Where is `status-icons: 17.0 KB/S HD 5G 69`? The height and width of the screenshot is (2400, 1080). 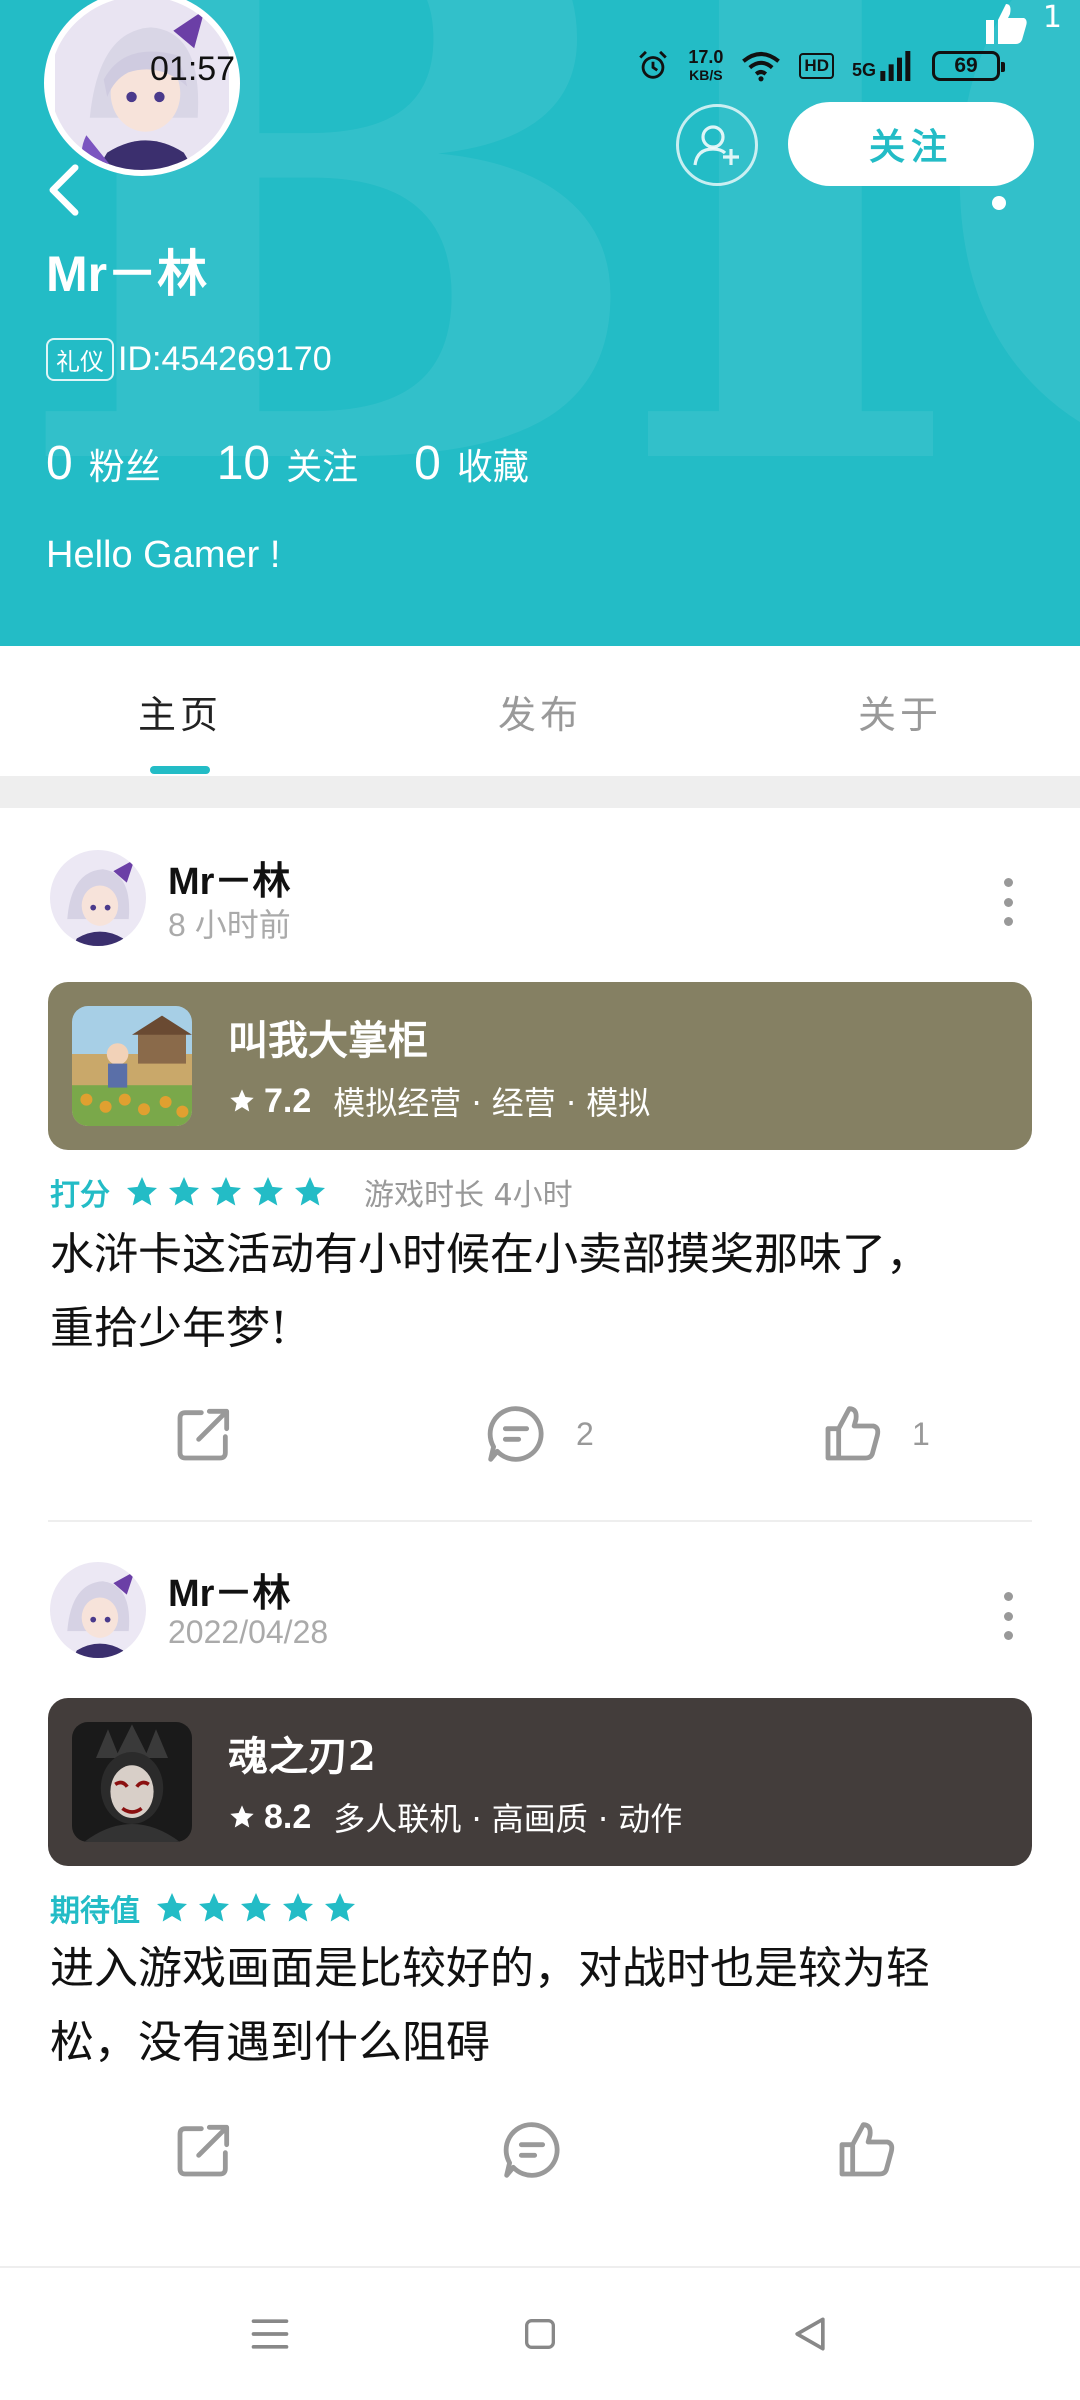 status-icons: 17.0 KB/S HD 5G 69 is located at coordinates (820, 65).